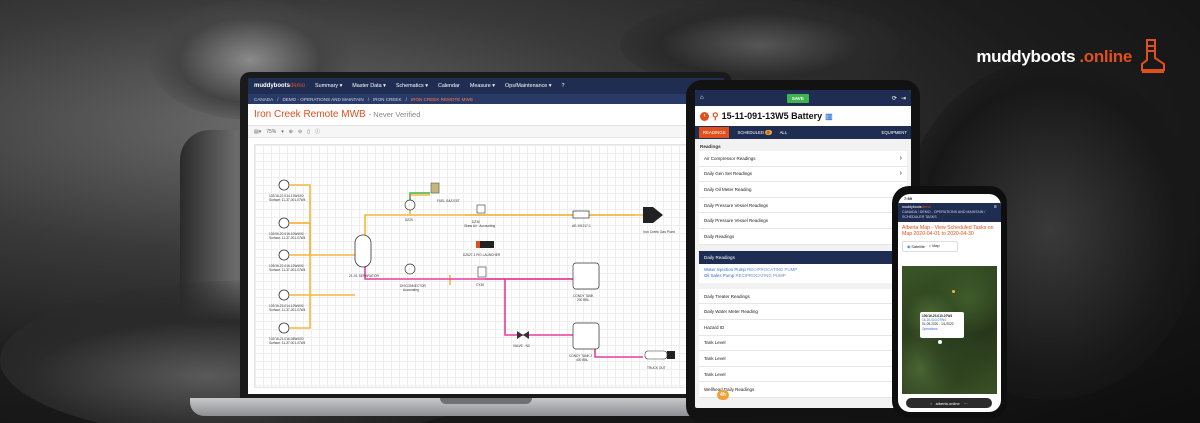  What do you see at coordinates (803, 190) in the screenshot?
I see `list-item: Daily Oil Meter Reading` at bounding box center [803, 190].